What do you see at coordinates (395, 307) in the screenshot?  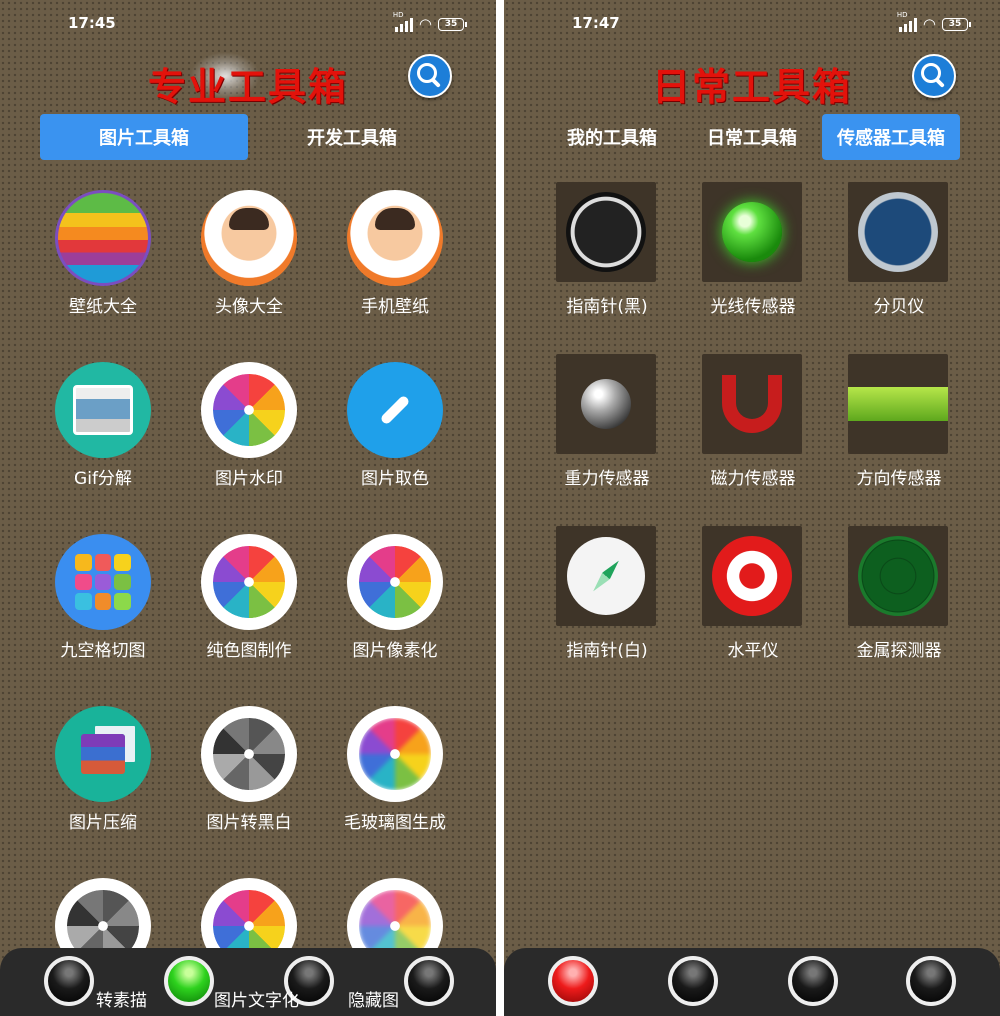 I see `tool-label: 手机壁纸` at bounding box center [395, 307].